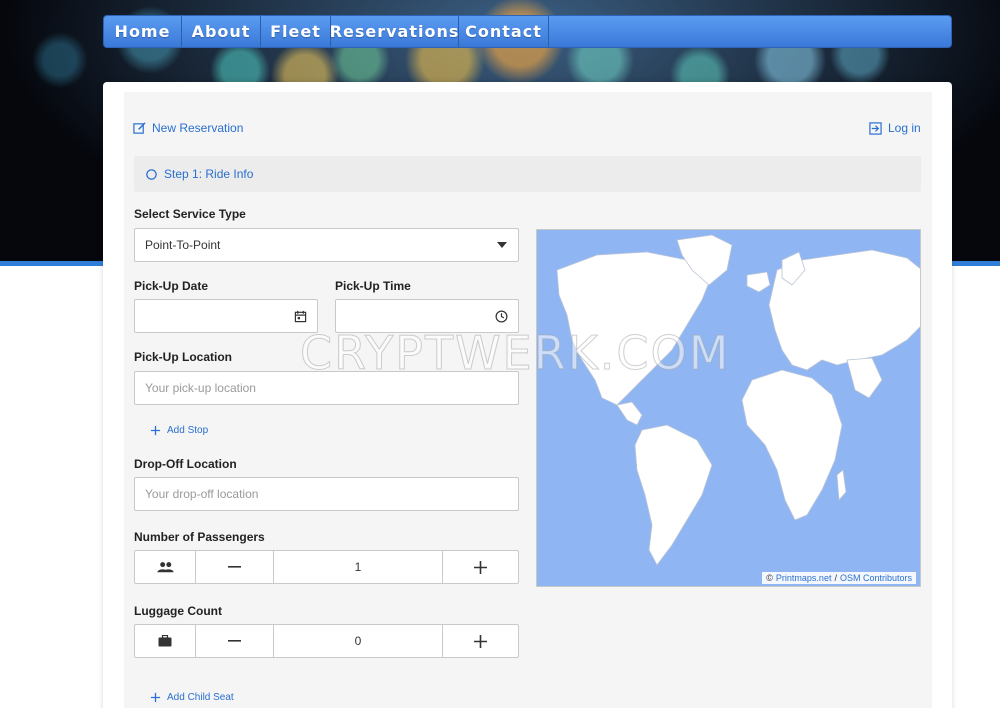 The height and width of the screenshot is (708, 1000). Describe the element at coordinates (226, 316) in the screenshot. I see `pickup-date-input` at that location.